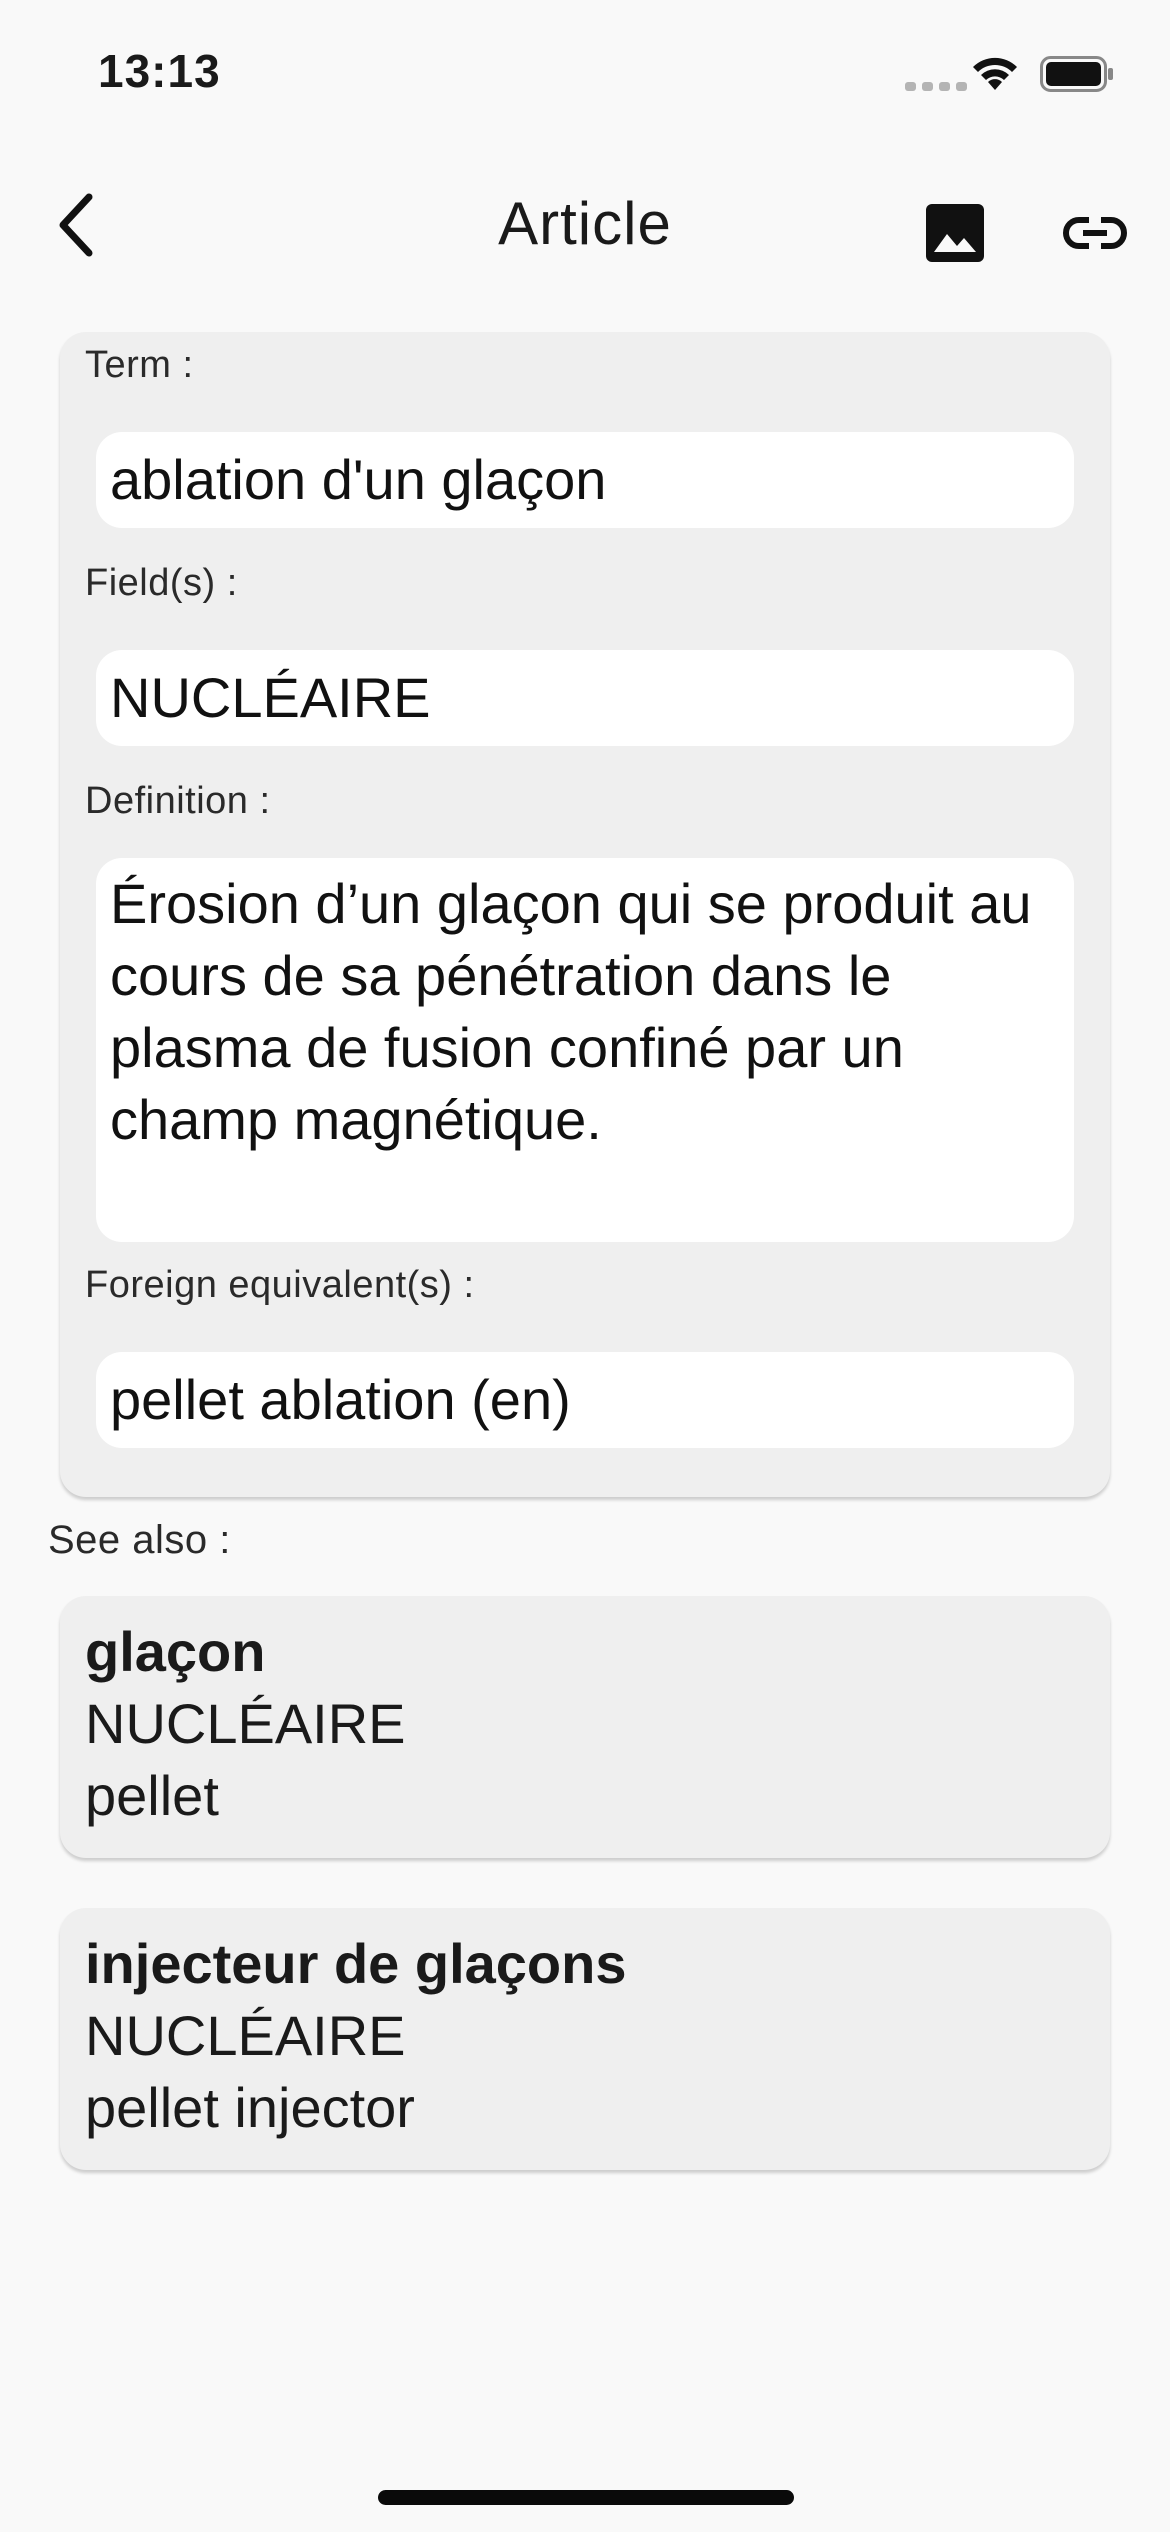  What do you see at coordinates (995, 75) in the screenshot?
I see `wifi-icon` at bounding box center [995, 75].